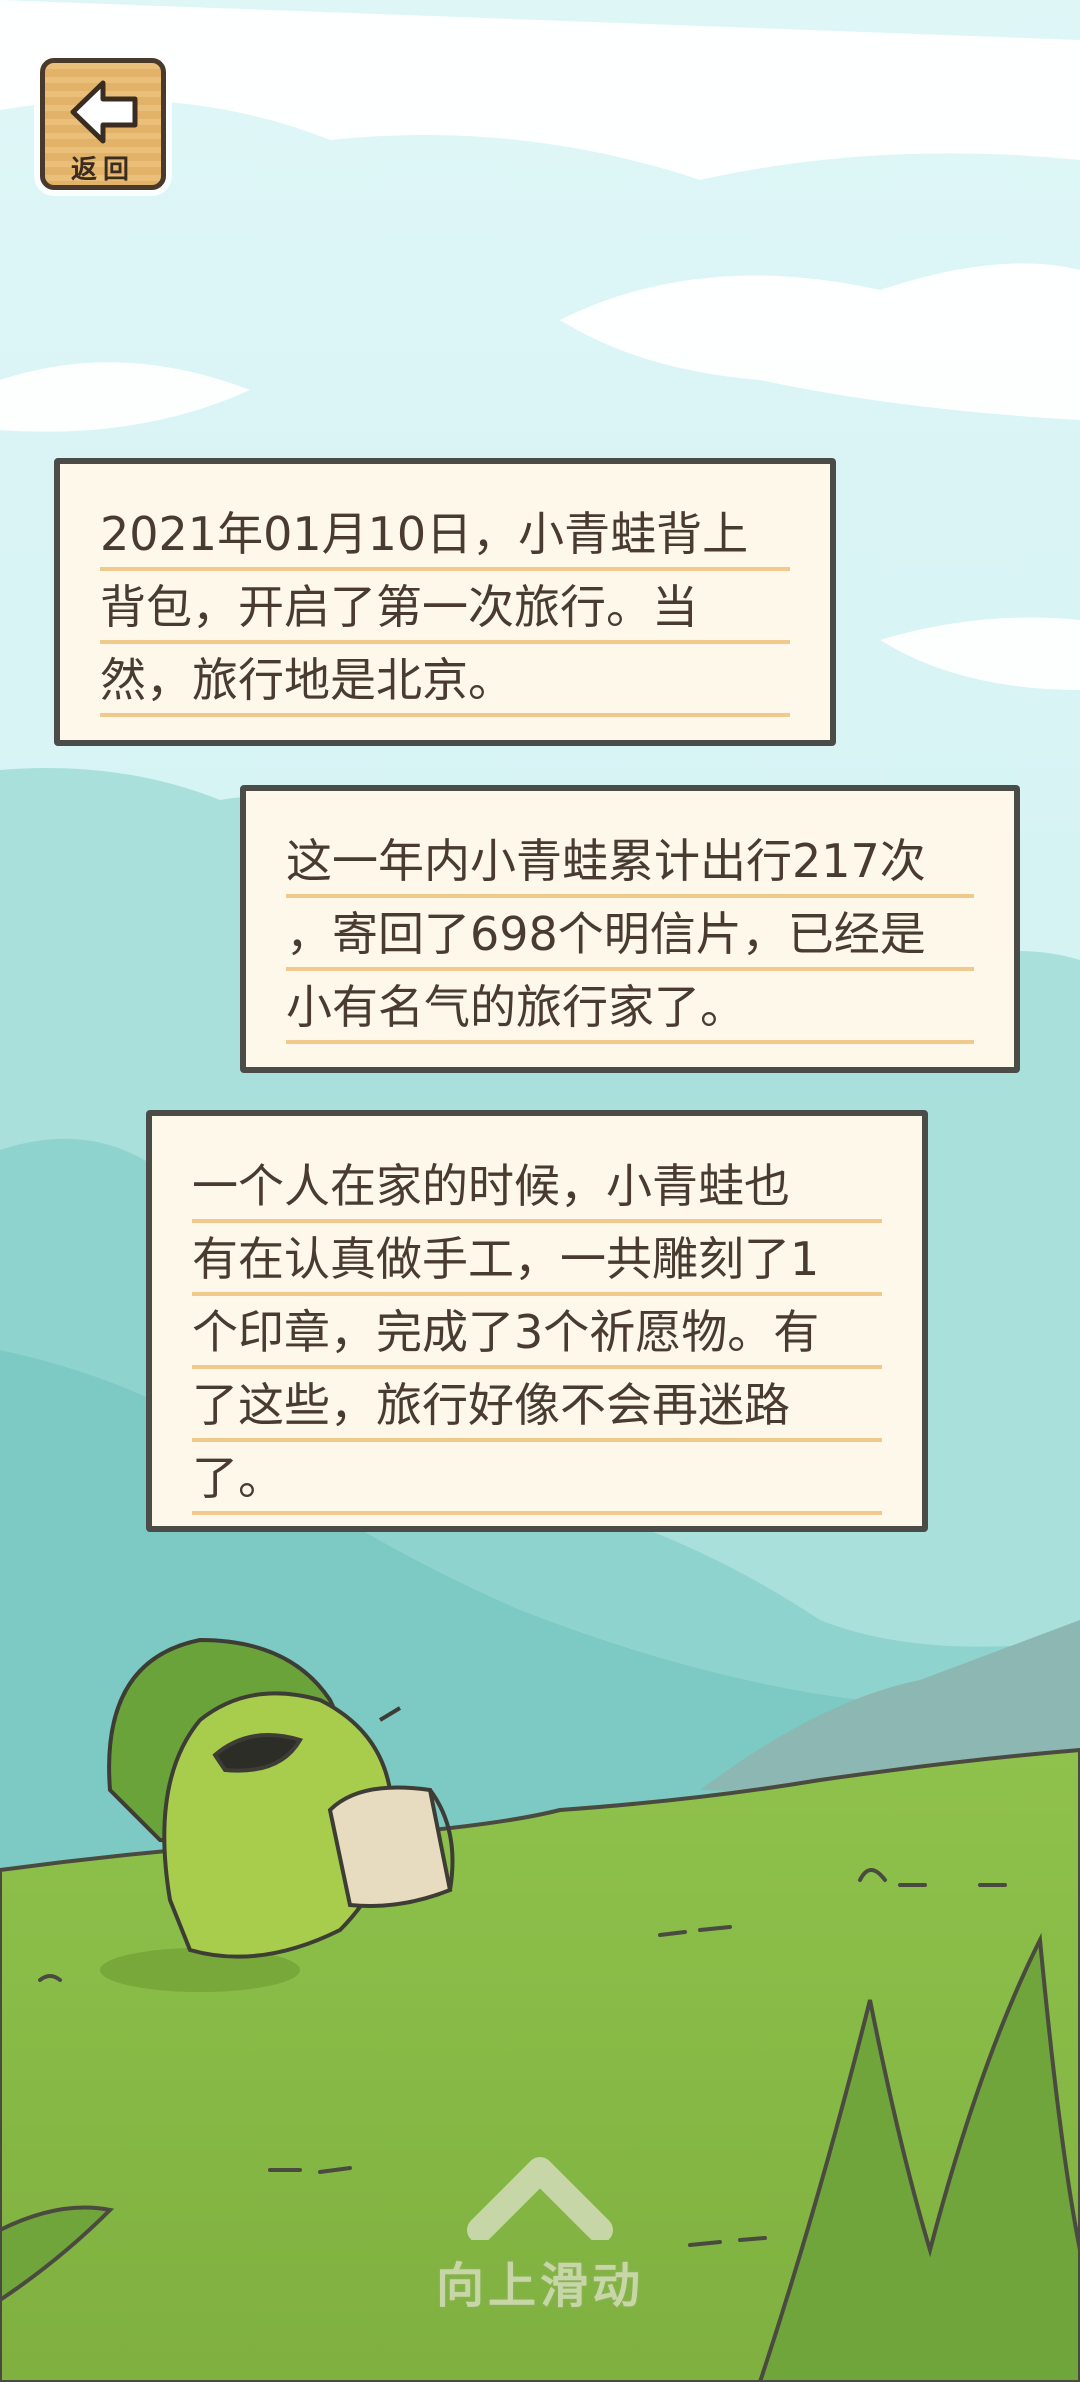 This screenshot has width=1080, height=2382. Describe the element at coordinates (630, 1007) in the screenshot. I see `note-line: 小有名气的旅行家了。` at that location.